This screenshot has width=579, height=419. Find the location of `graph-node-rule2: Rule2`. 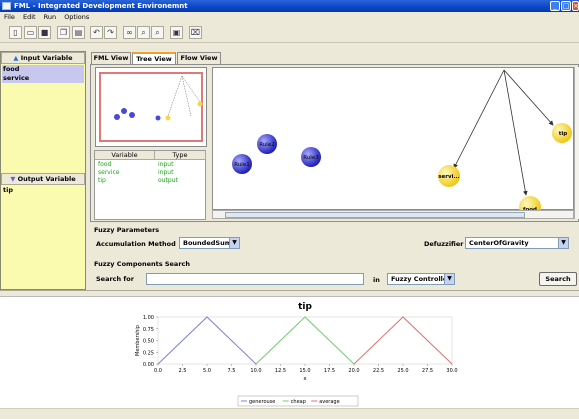

graph-node-rule2: Rule2 is located at coordinates (267, 144).